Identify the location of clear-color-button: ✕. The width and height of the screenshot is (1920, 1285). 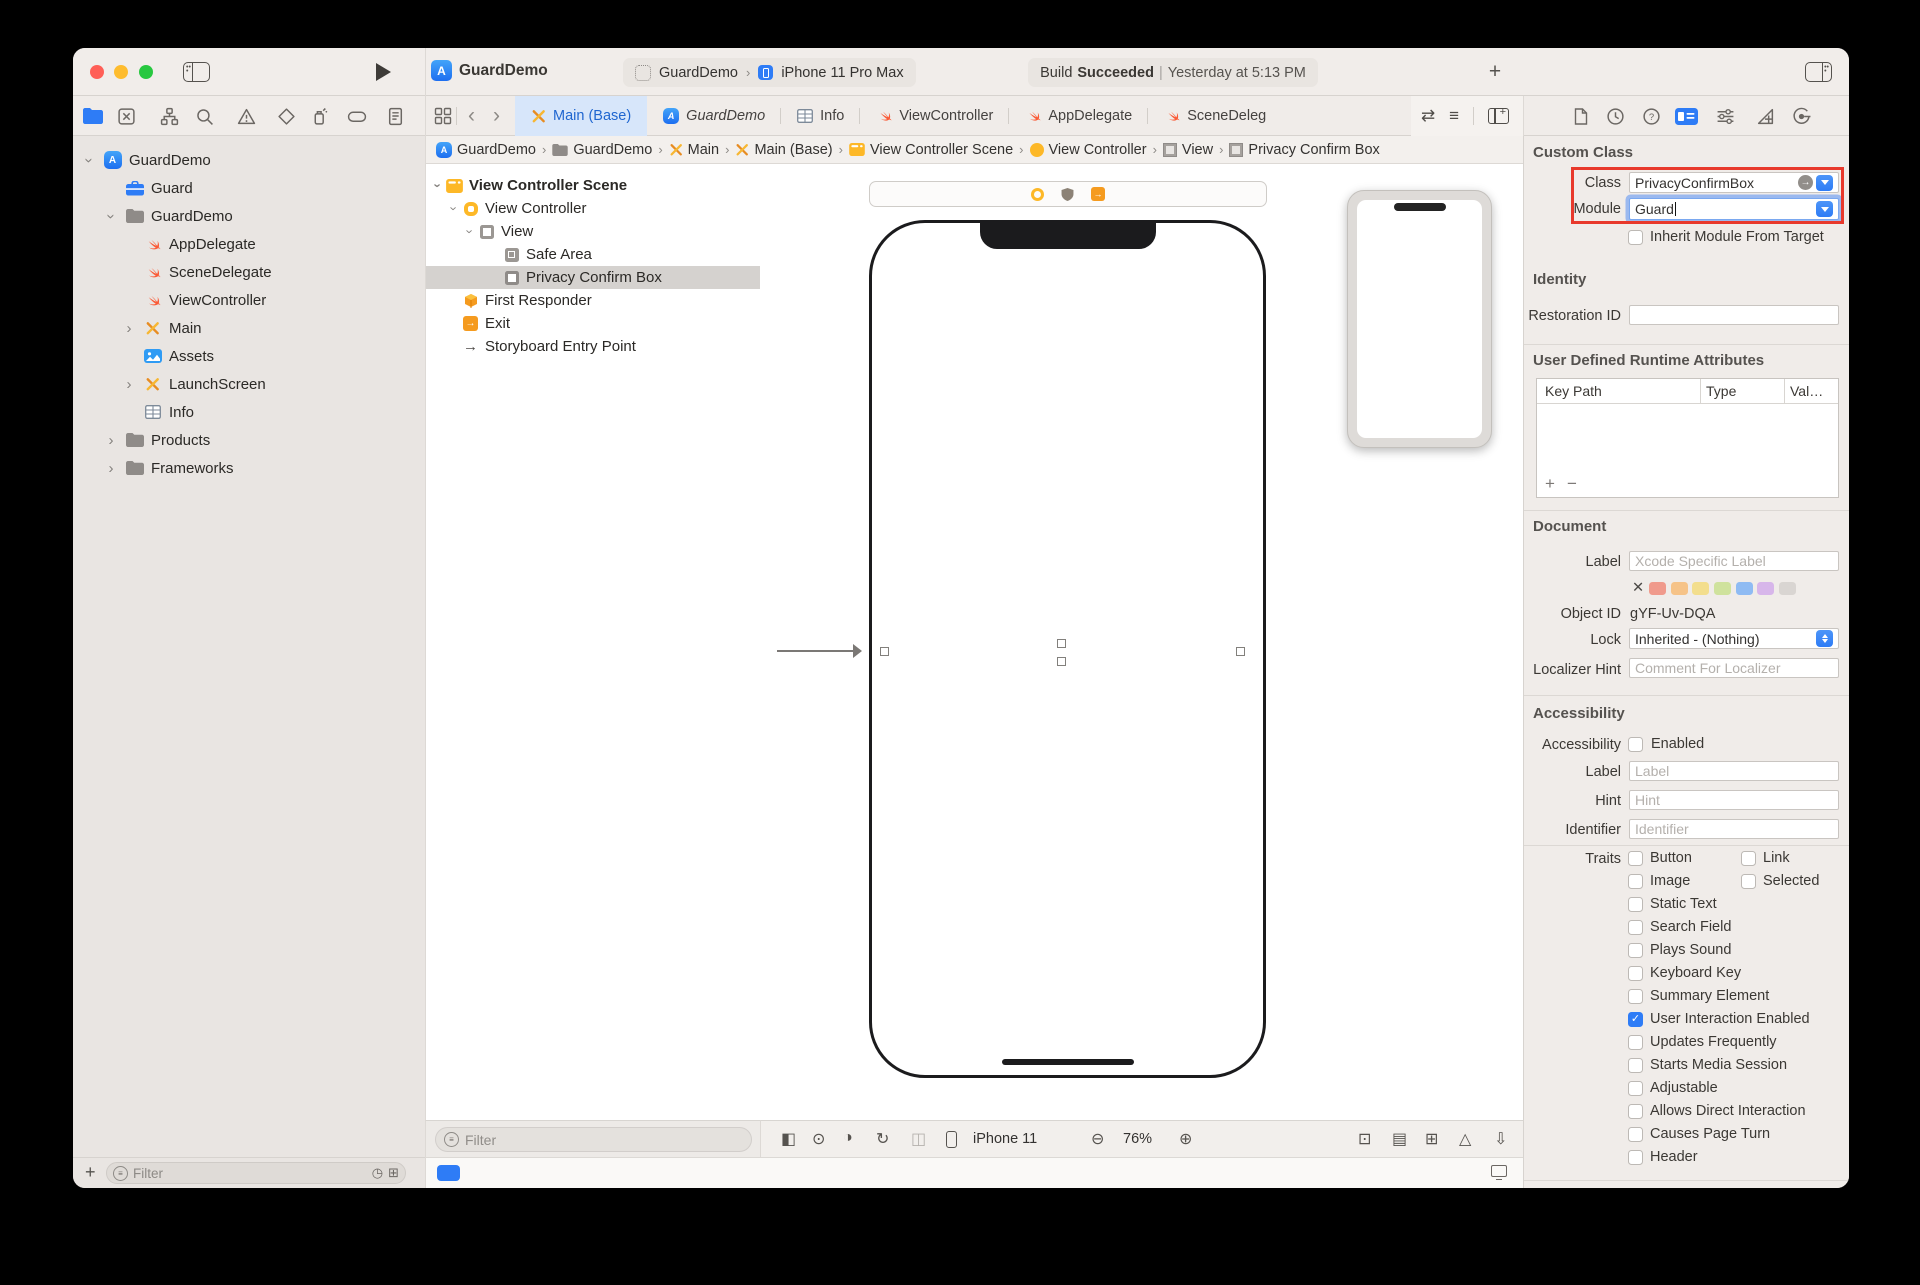
(1638, 588).